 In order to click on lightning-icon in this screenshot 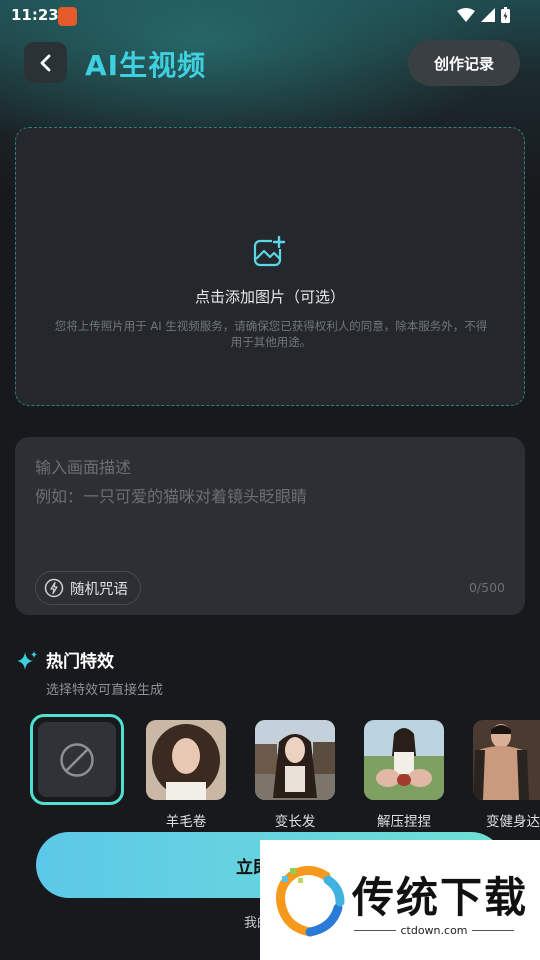, I will do `click(54, 588)`.